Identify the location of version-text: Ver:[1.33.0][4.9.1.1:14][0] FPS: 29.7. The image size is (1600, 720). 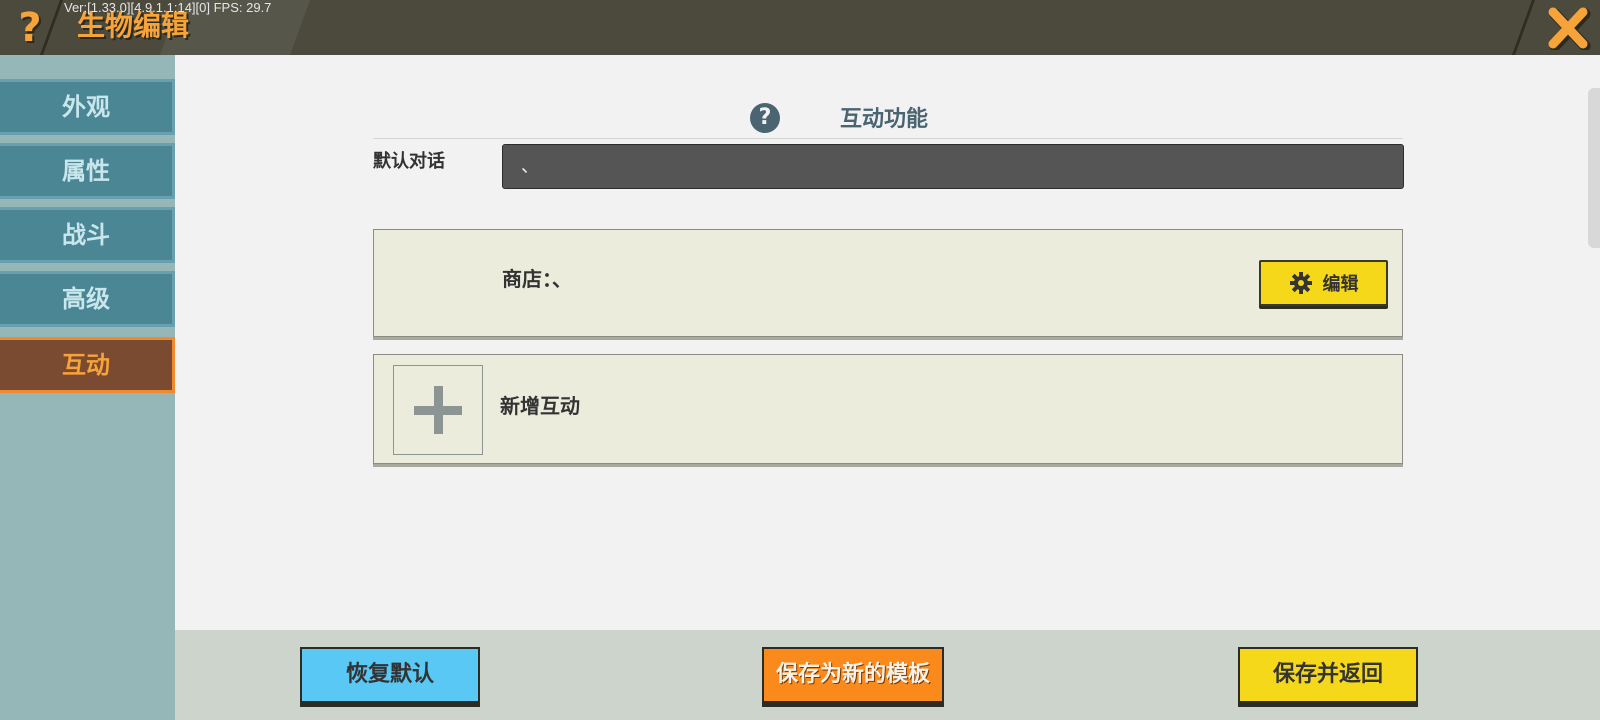
(168, 7).